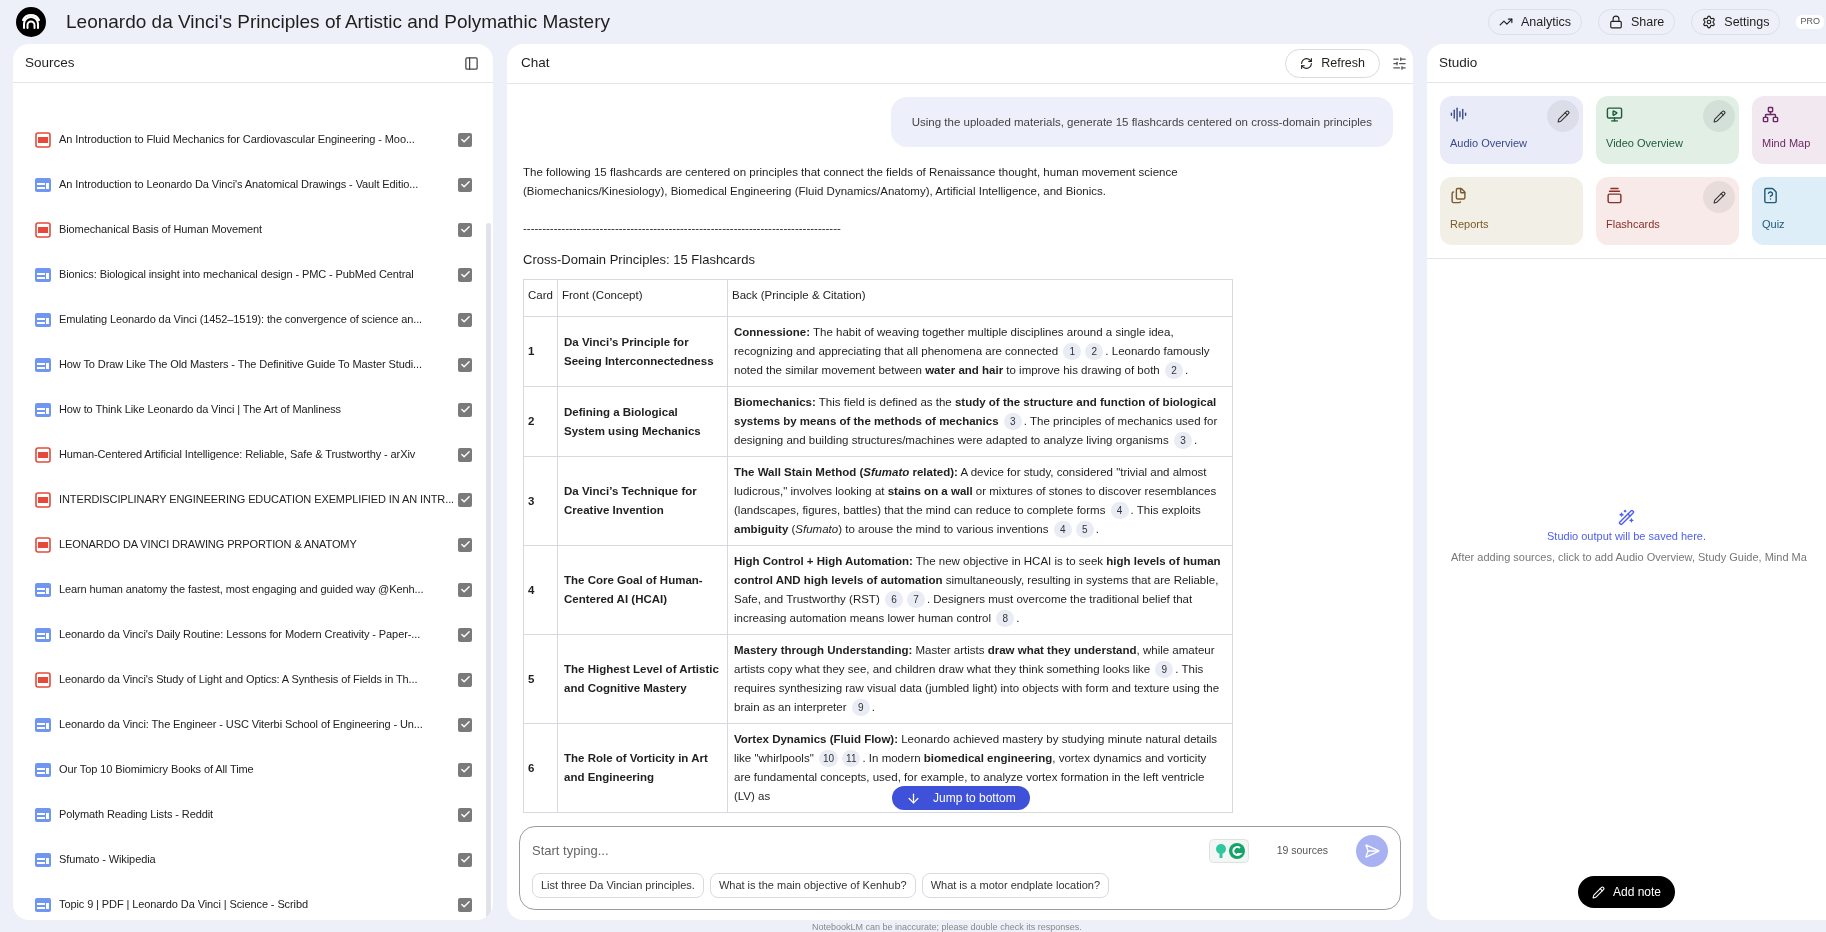  I want to click on source-title: LEONARDO DA VINCI DRAWING PRPORTION & ANATOMY, so click(254, 544).